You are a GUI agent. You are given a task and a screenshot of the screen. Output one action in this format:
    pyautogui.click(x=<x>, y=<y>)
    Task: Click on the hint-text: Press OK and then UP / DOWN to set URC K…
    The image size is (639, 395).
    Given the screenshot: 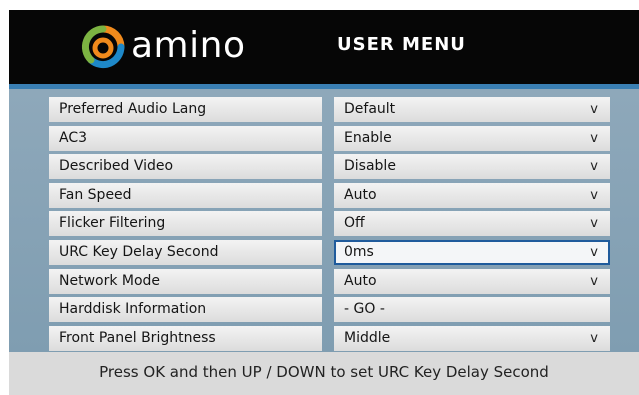 What is the action you would take?
    pyautogui.click(x=324, y=372)
    